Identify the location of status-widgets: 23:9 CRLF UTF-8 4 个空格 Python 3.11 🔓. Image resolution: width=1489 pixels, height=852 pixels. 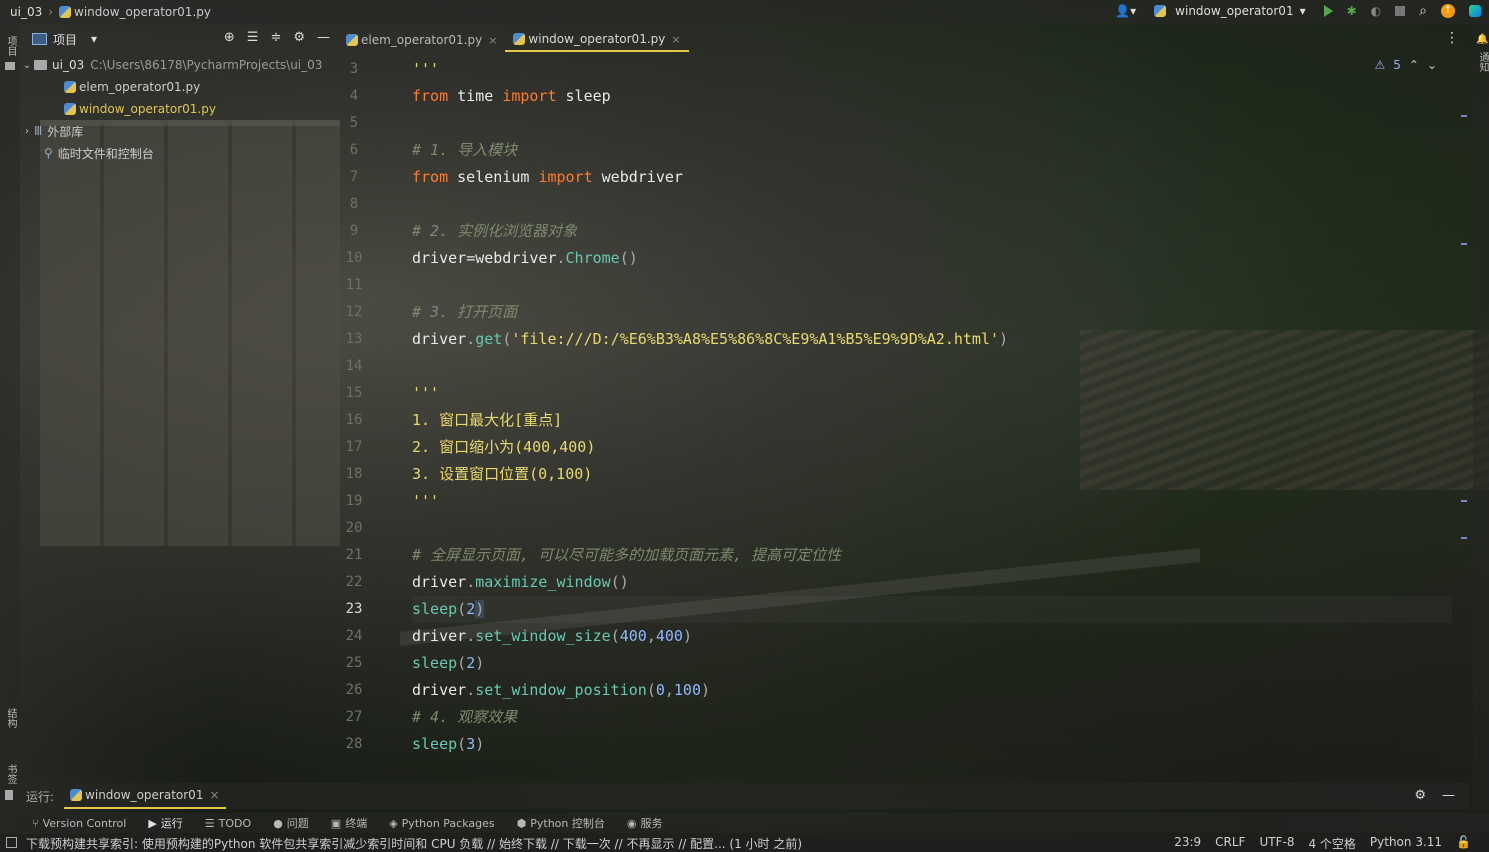
(1322, 843).